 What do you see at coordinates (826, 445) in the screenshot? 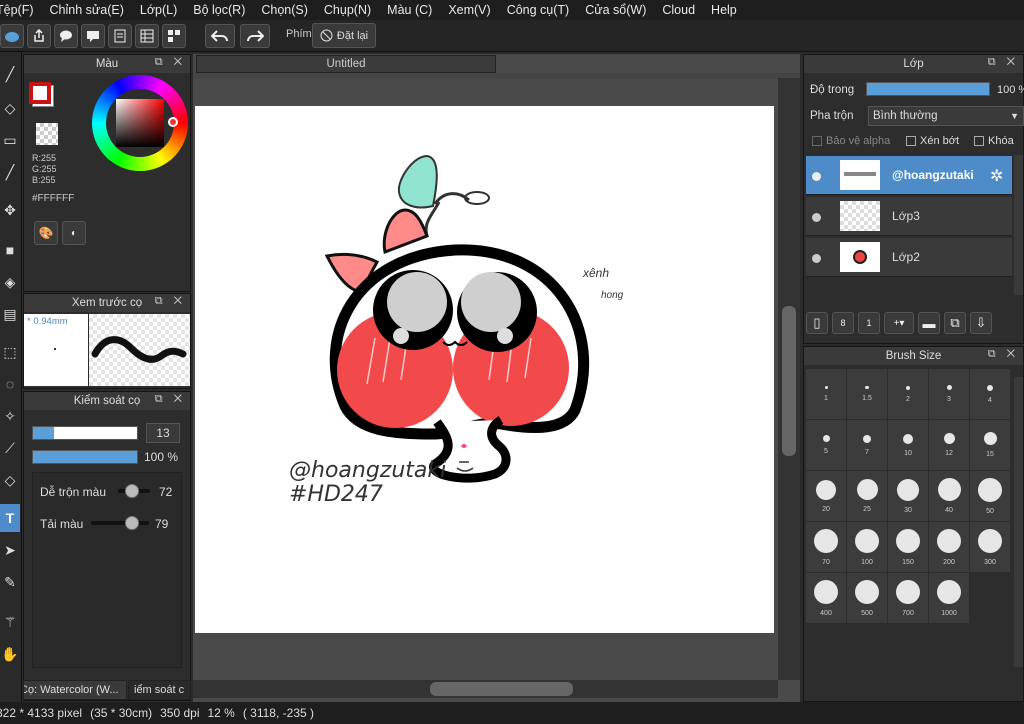
I see `brush-size-cell: 5` at bounding box center [826, 445].